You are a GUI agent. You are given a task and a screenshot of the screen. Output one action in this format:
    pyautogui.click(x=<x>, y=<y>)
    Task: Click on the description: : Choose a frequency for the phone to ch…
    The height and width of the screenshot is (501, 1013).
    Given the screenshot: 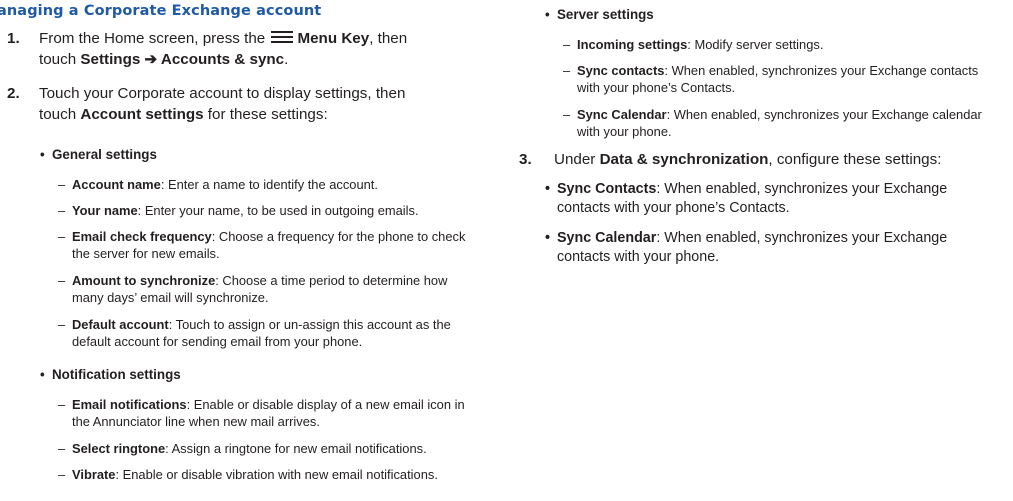 What is the action you would take?
    pyautogui.click(x=338, y=236)
    